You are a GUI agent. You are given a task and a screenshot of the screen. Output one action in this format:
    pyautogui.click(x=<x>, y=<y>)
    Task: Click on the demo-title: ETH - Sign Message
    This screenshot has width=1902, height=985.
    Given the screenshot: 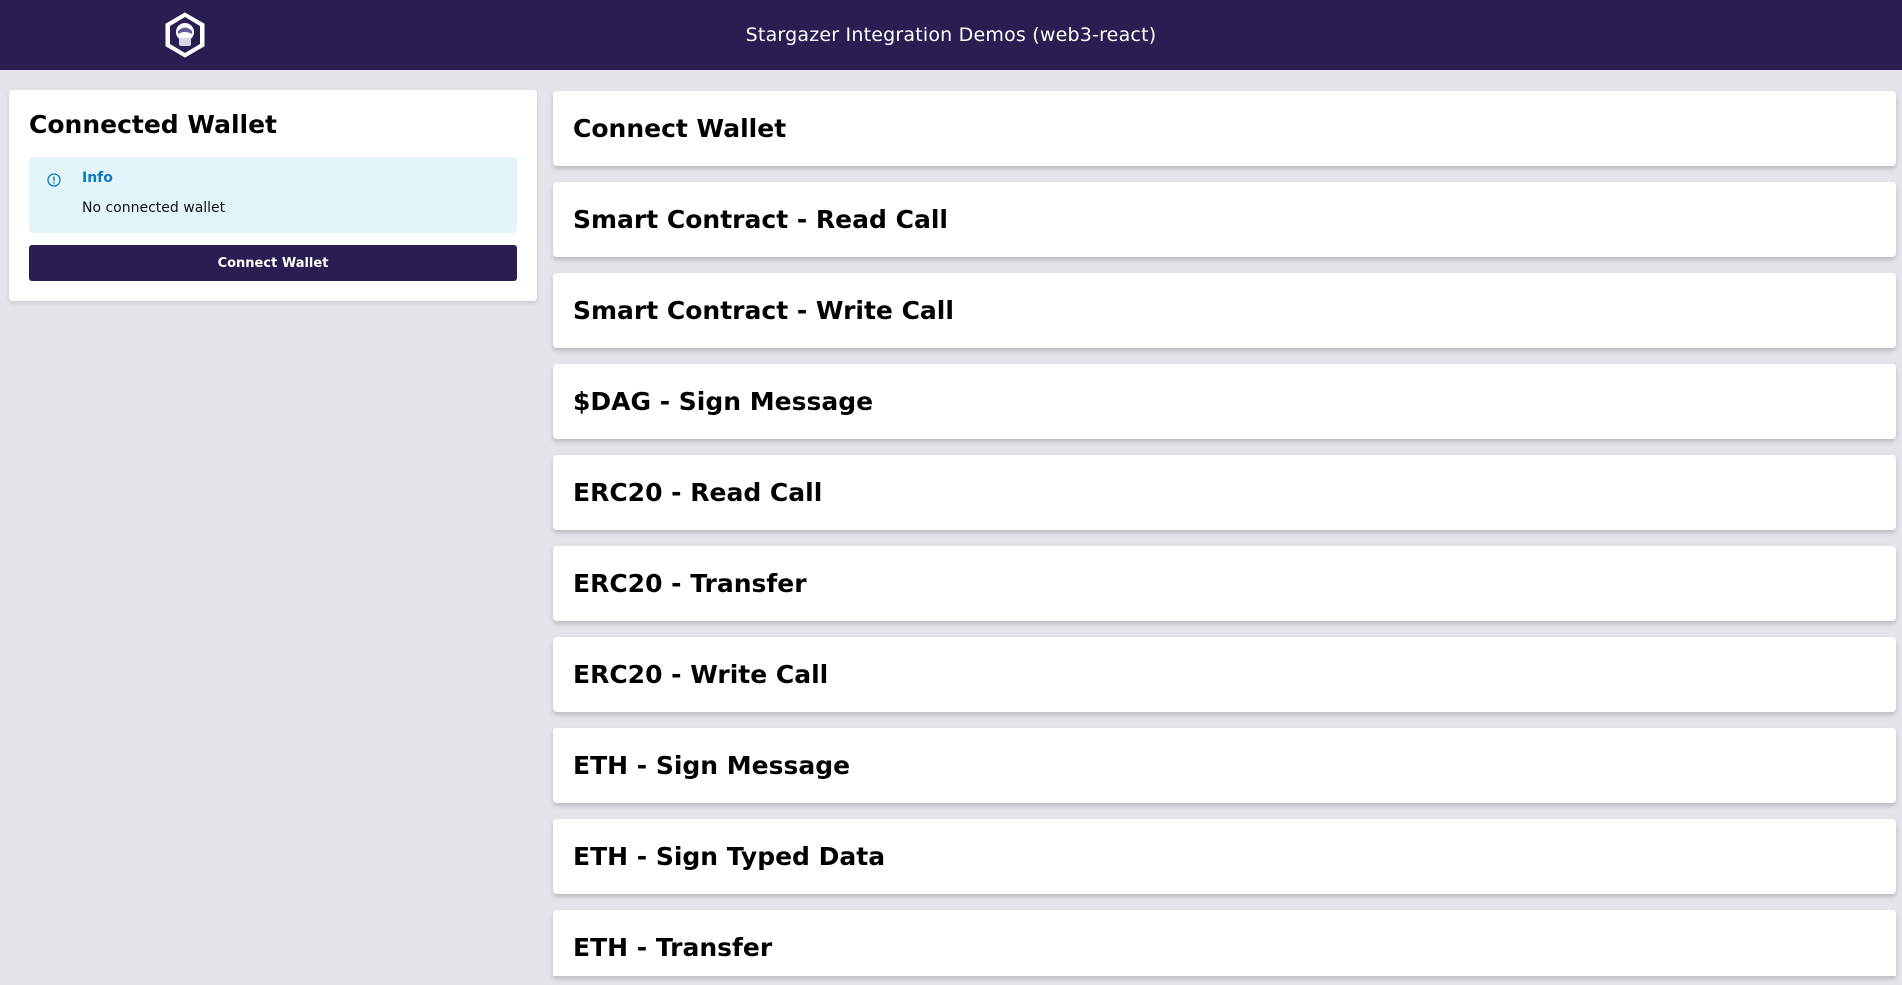 What is the action you would take?
    pyautogui.click(x=712, y=765)
    